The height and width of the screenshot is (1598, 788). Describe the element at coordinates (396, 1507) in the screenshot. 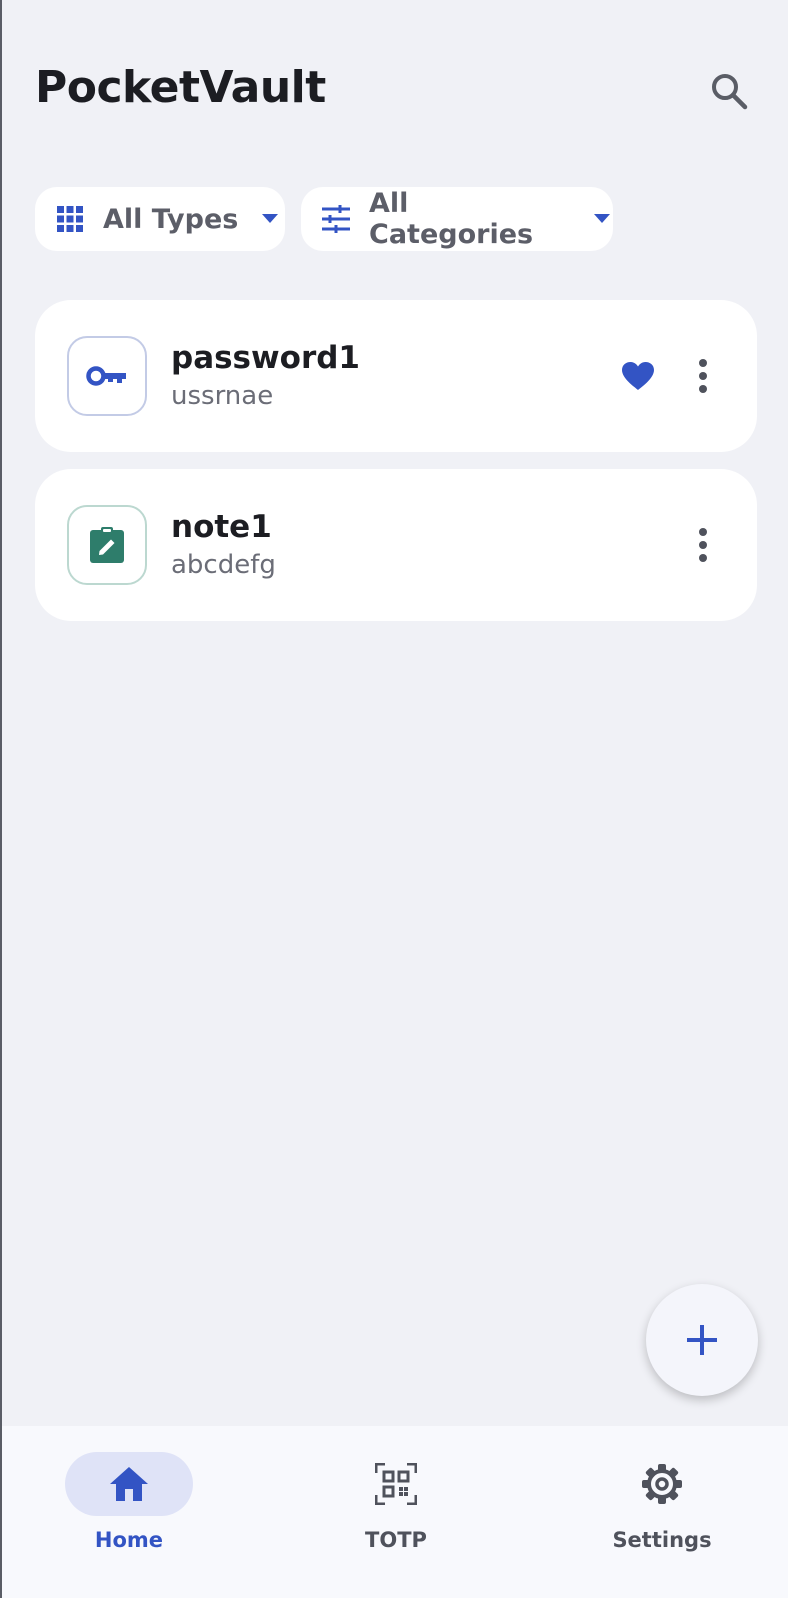

I see `nav-item-totp: TOTP` at that location.